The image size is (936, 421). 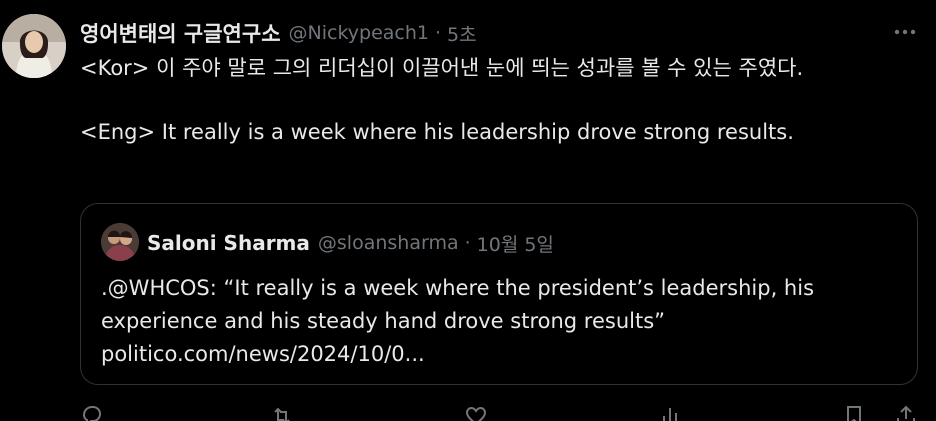 What do you see at coordinates (476, 412) in the screenshot?
I see `like-icon` at bounding box center [476, 412].